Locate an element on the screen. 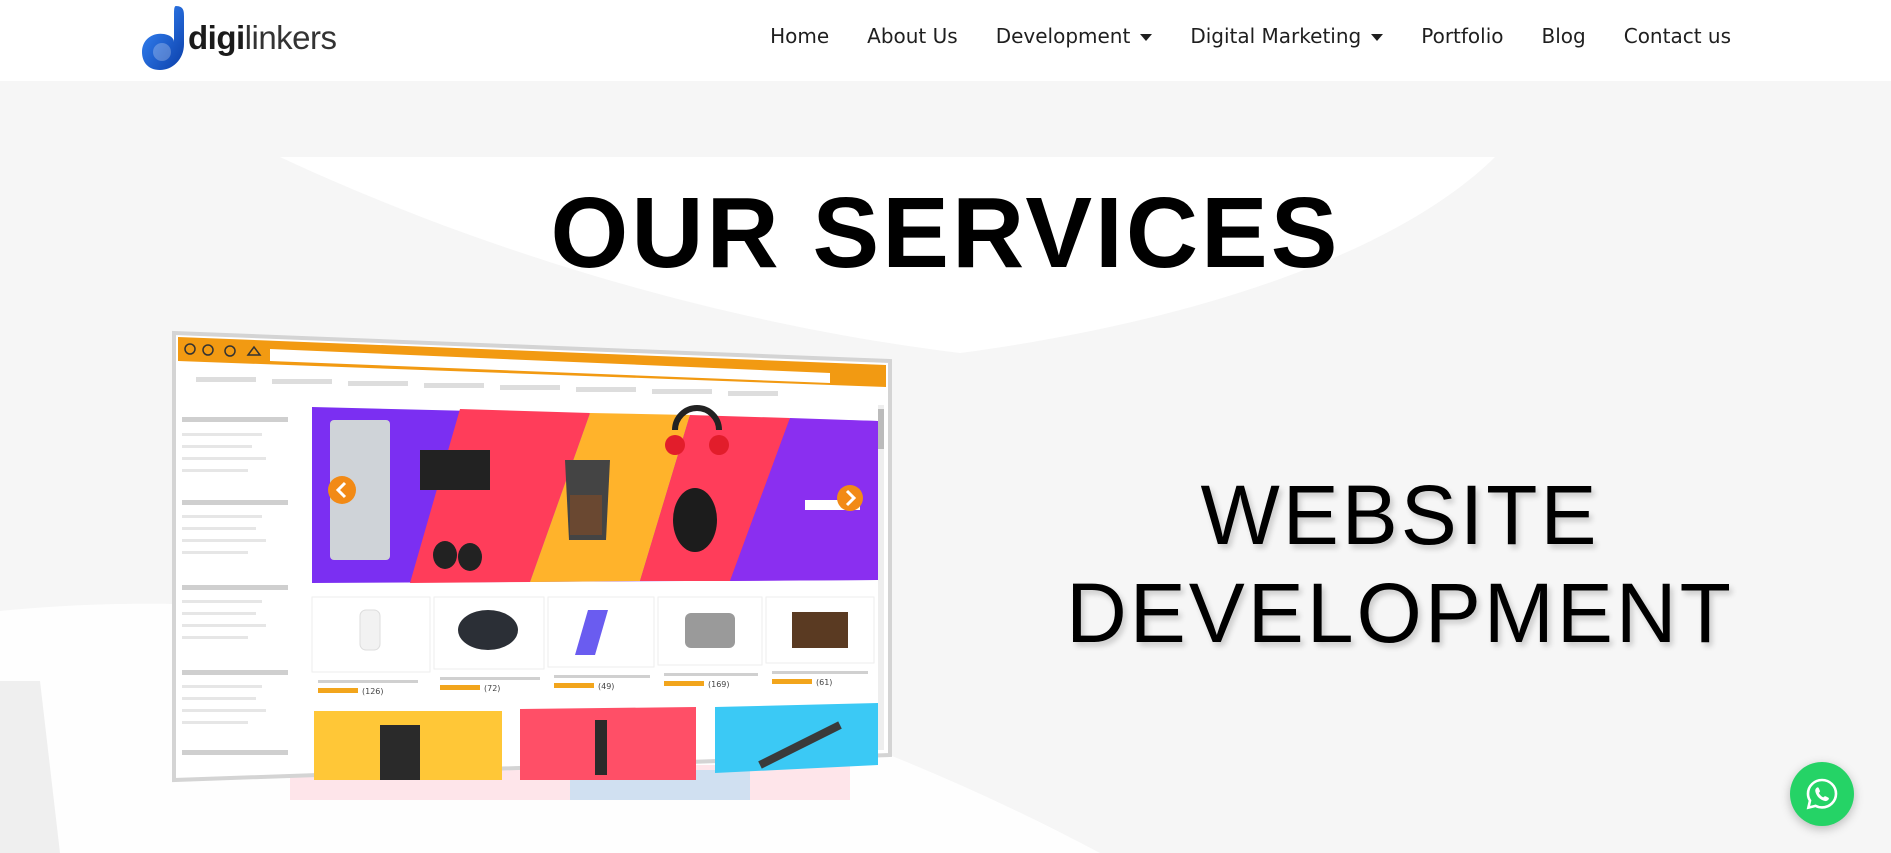 Image resolution: width=1891 pixels, height=853 pixels. nav-digital-marketing: Digital Marketing is located at coordinates (1287, 36).